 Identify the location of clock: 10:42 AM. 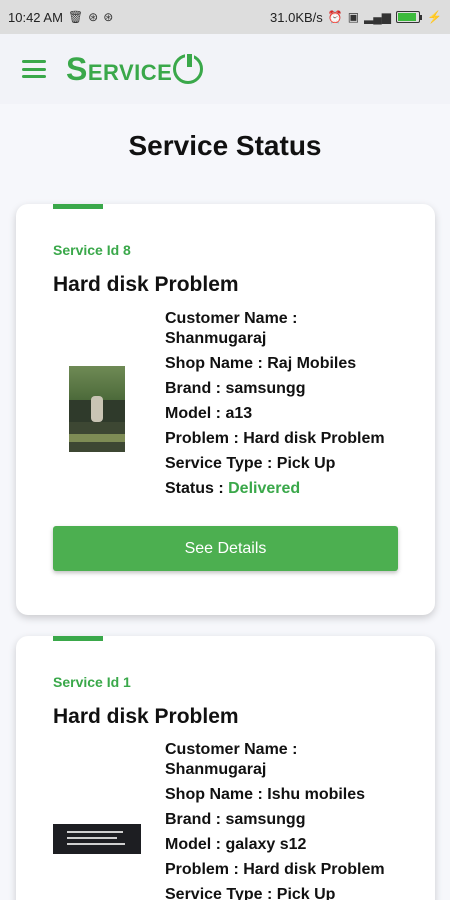
(35, 17).